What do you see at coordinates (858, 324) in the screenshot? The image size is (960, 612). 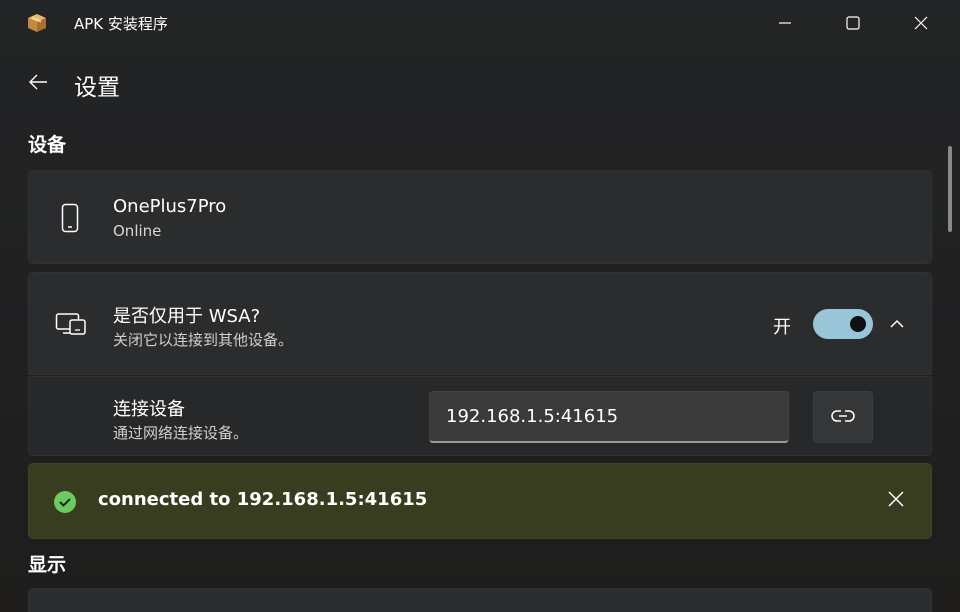 I see `toggle-knob` at bounding box center [858, 324].